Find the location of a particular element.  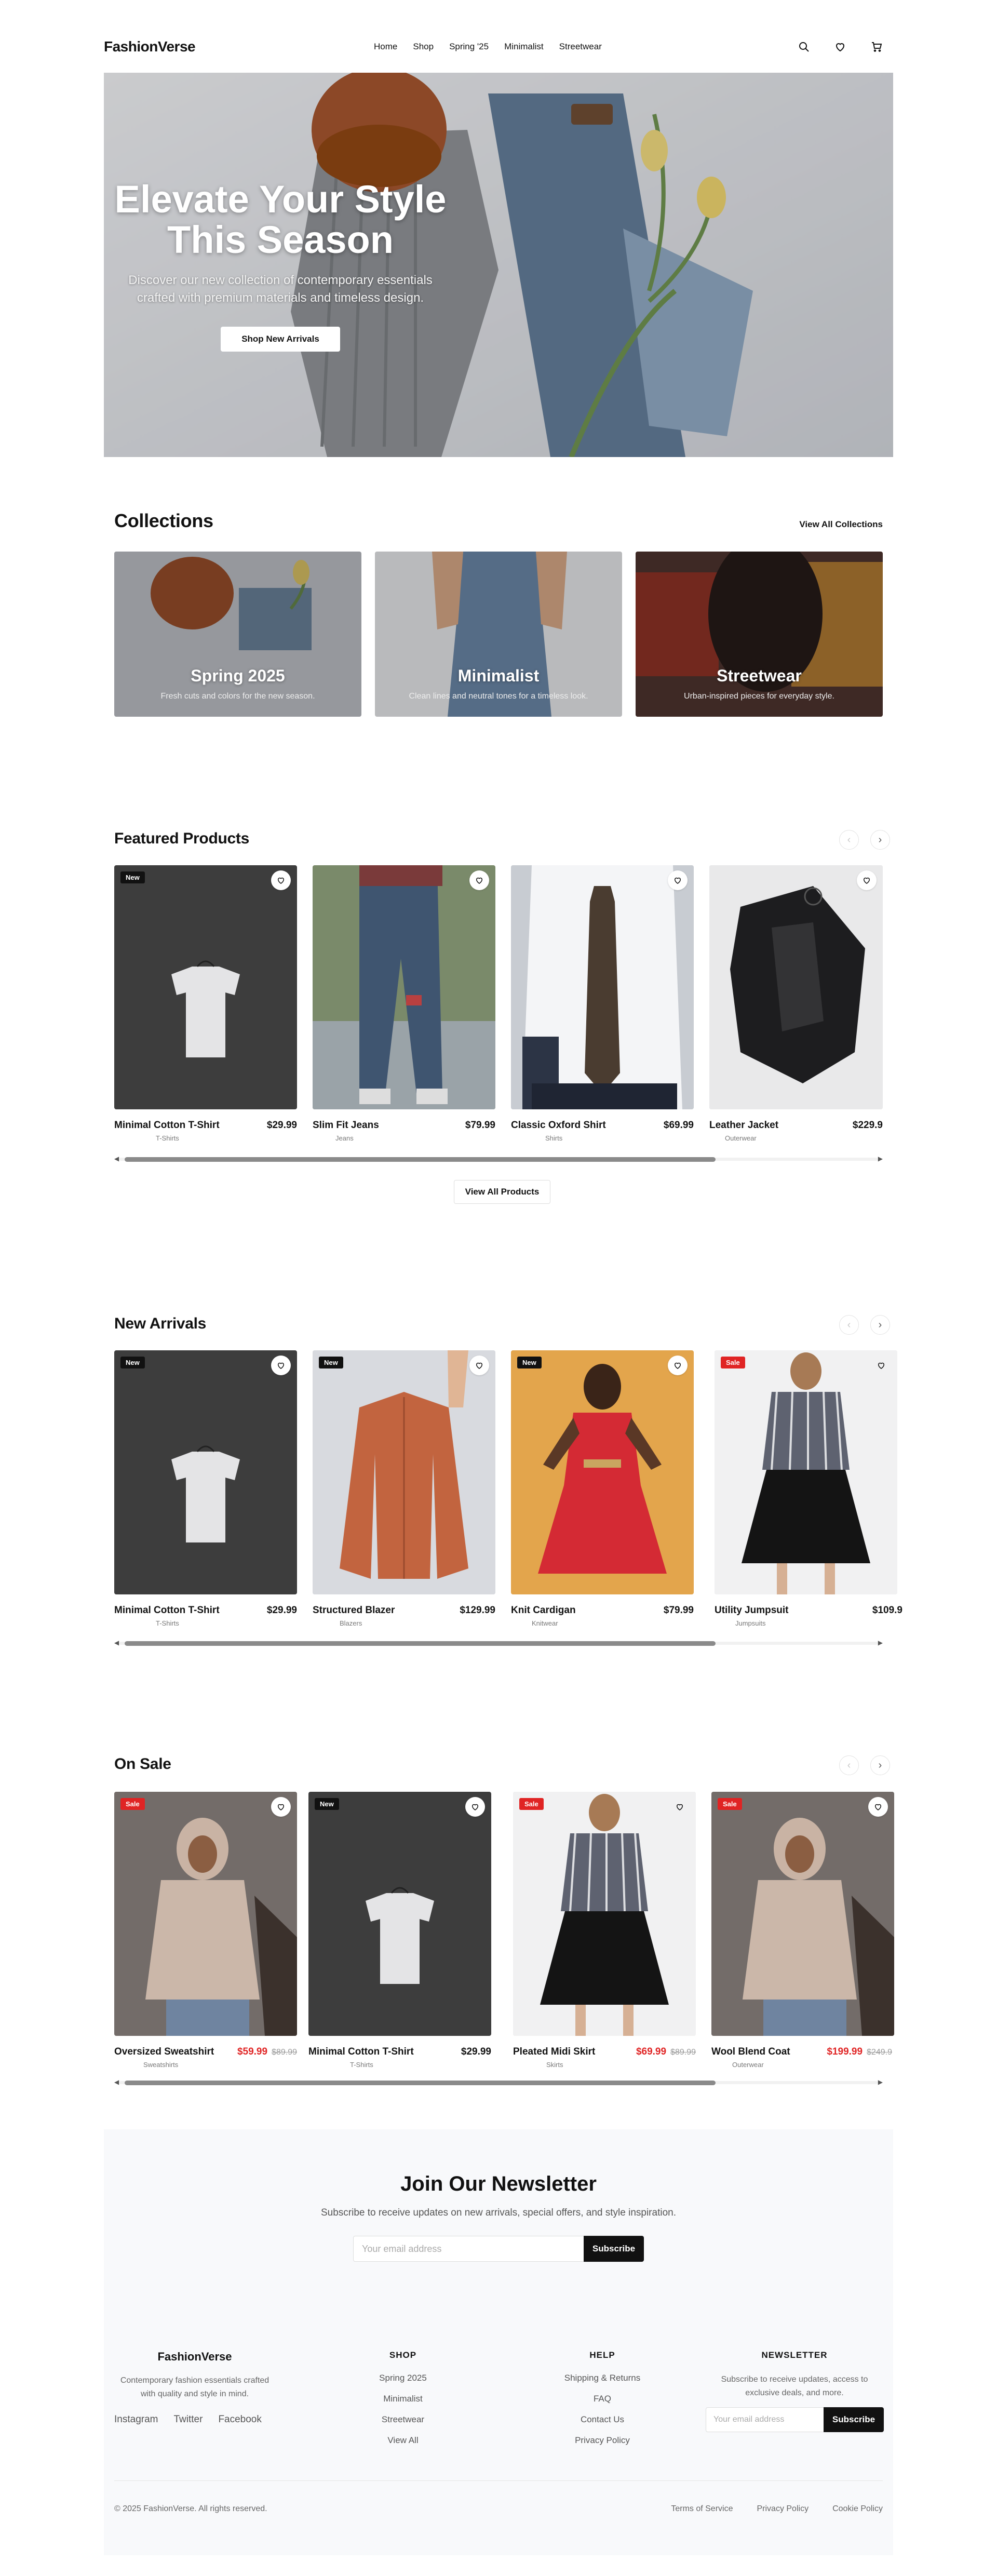

nav-home: Home is located at coordinates (385, 47).